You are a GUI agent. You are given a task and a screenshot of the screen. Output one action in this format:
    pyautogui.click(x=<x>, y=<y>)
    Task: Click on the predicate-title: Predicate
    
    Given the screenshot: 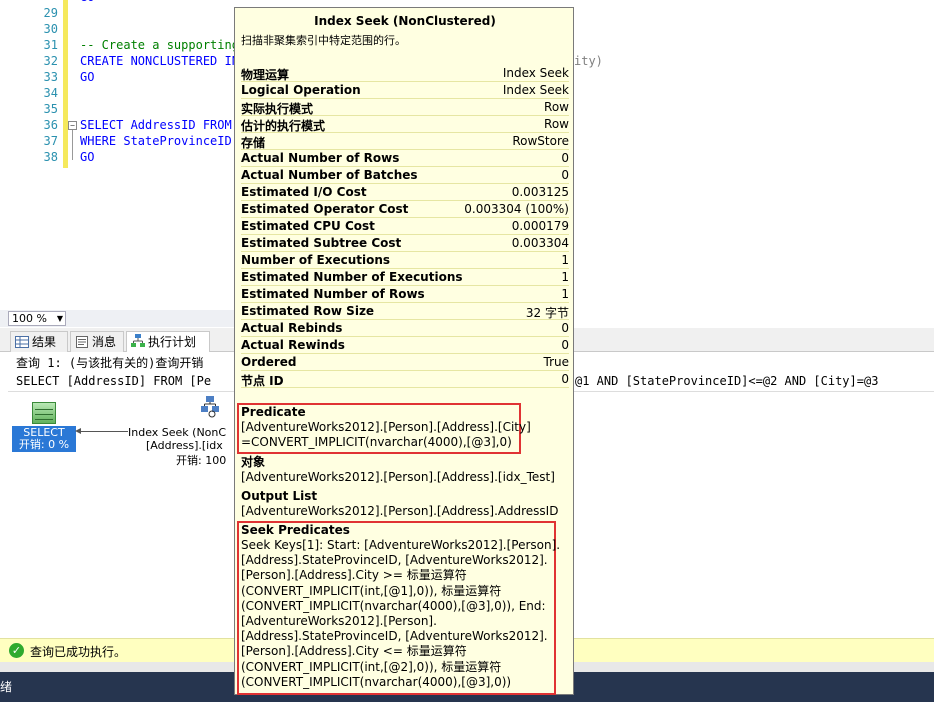 What is the action you would take?
    pyautogui.click(x=273, y=412)
    